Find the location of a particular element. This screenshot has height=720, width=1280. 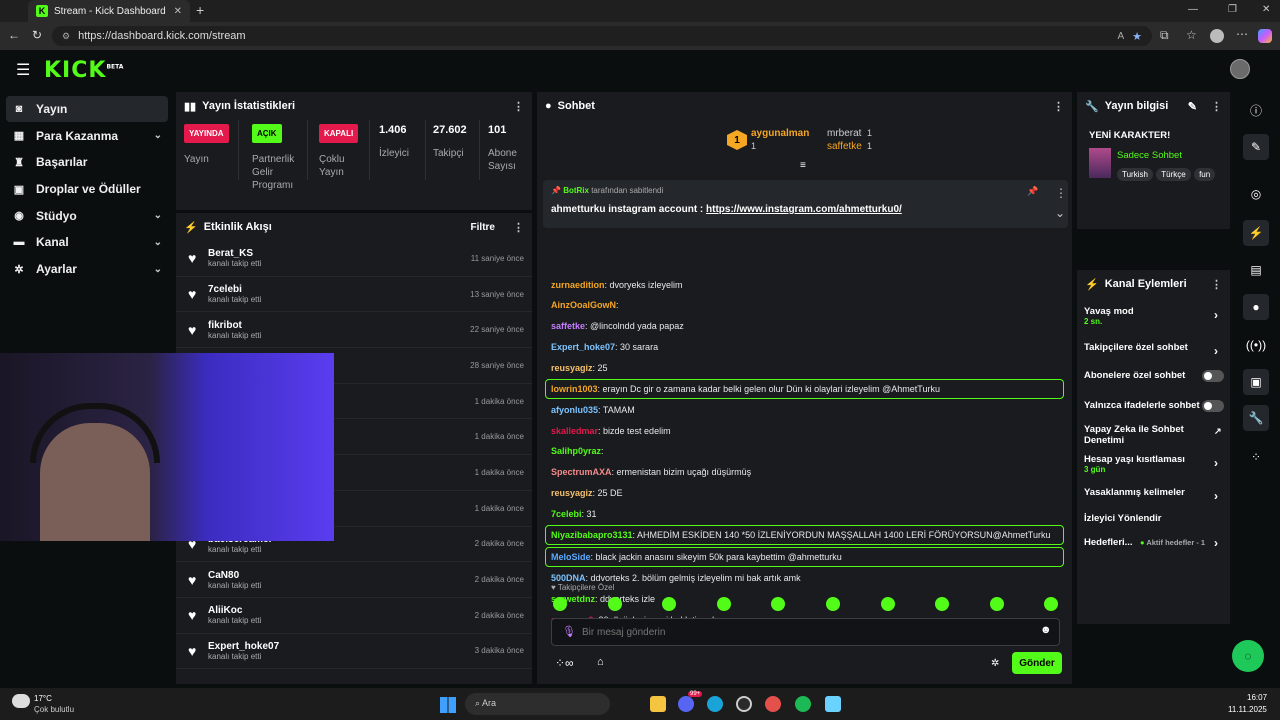

sidebar-item-studyo: ◉ Stüdyo ⌄ is located at coordinates (87, 216).